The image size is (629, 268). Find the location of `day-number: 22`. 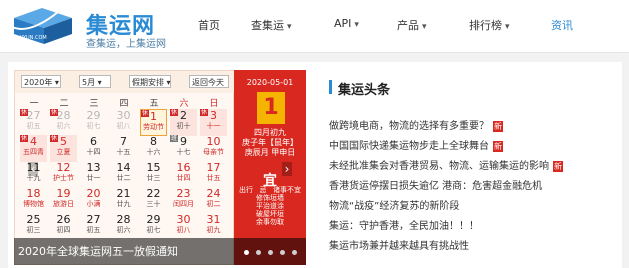

day-number: 22 is located at coordinates (153, 193).